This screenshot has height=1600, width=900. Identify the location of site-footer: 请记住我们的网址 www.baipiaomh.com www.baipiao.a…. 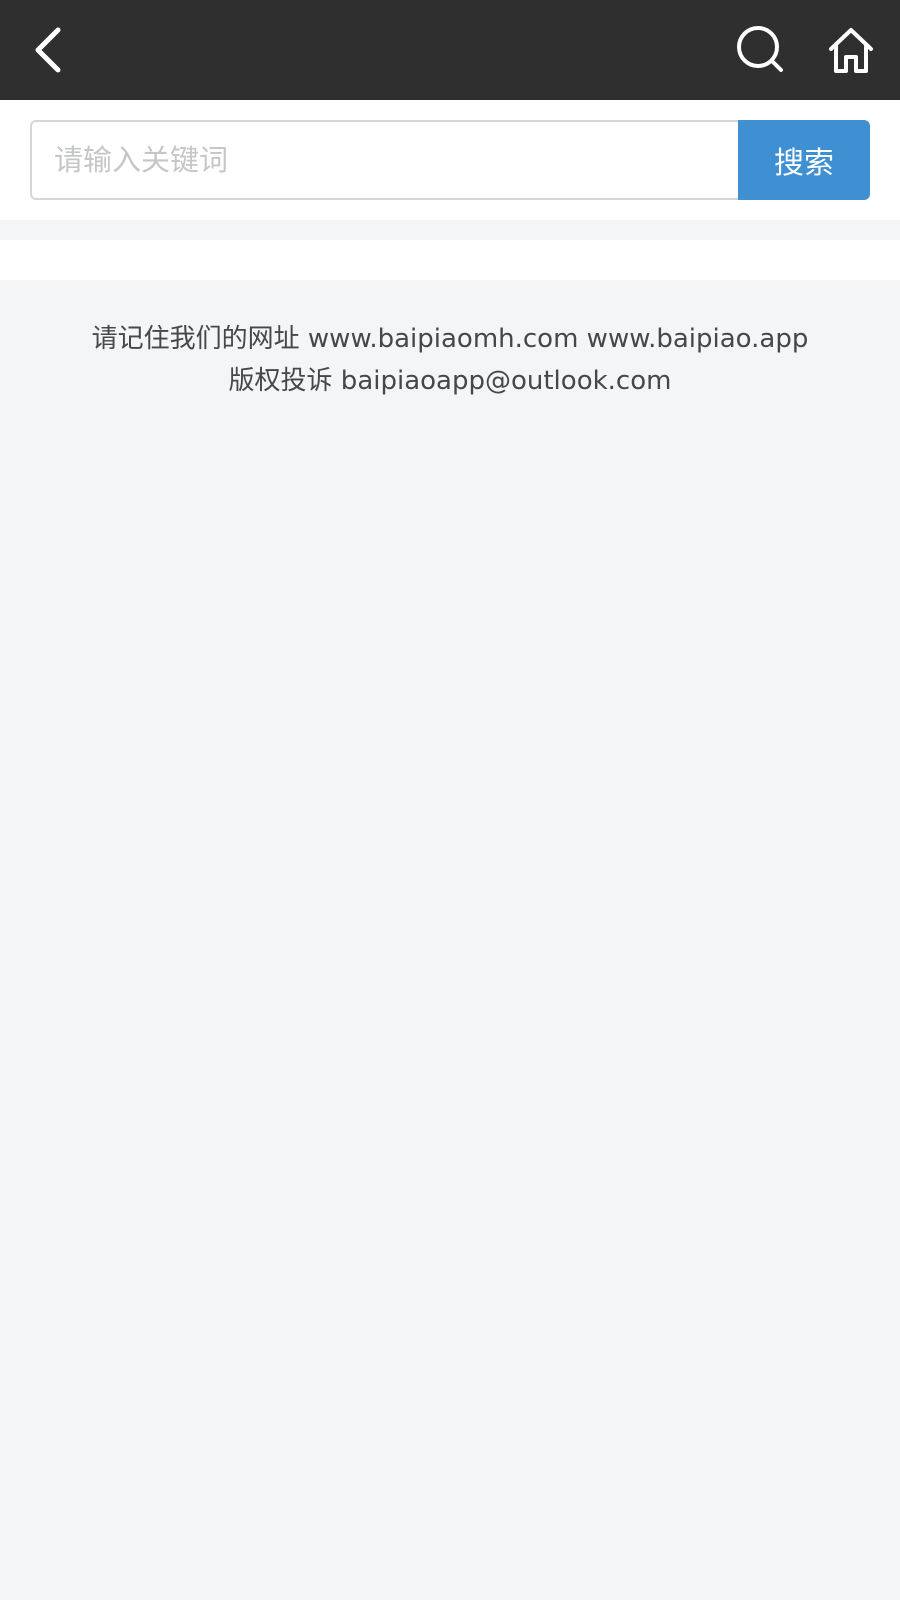
(450, 360).